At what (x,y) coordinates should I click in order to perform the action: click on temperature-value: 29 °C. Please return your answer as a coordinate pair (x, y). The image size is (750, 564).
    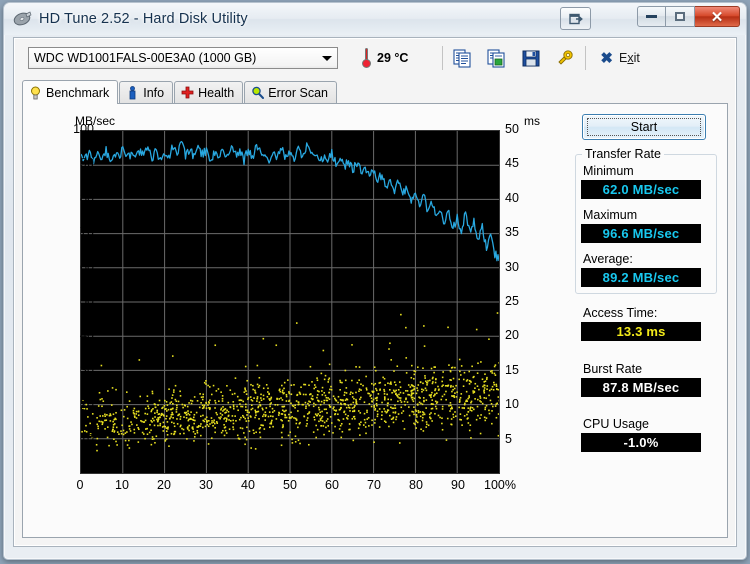
    Looking at the image, I should click on (393, 58).